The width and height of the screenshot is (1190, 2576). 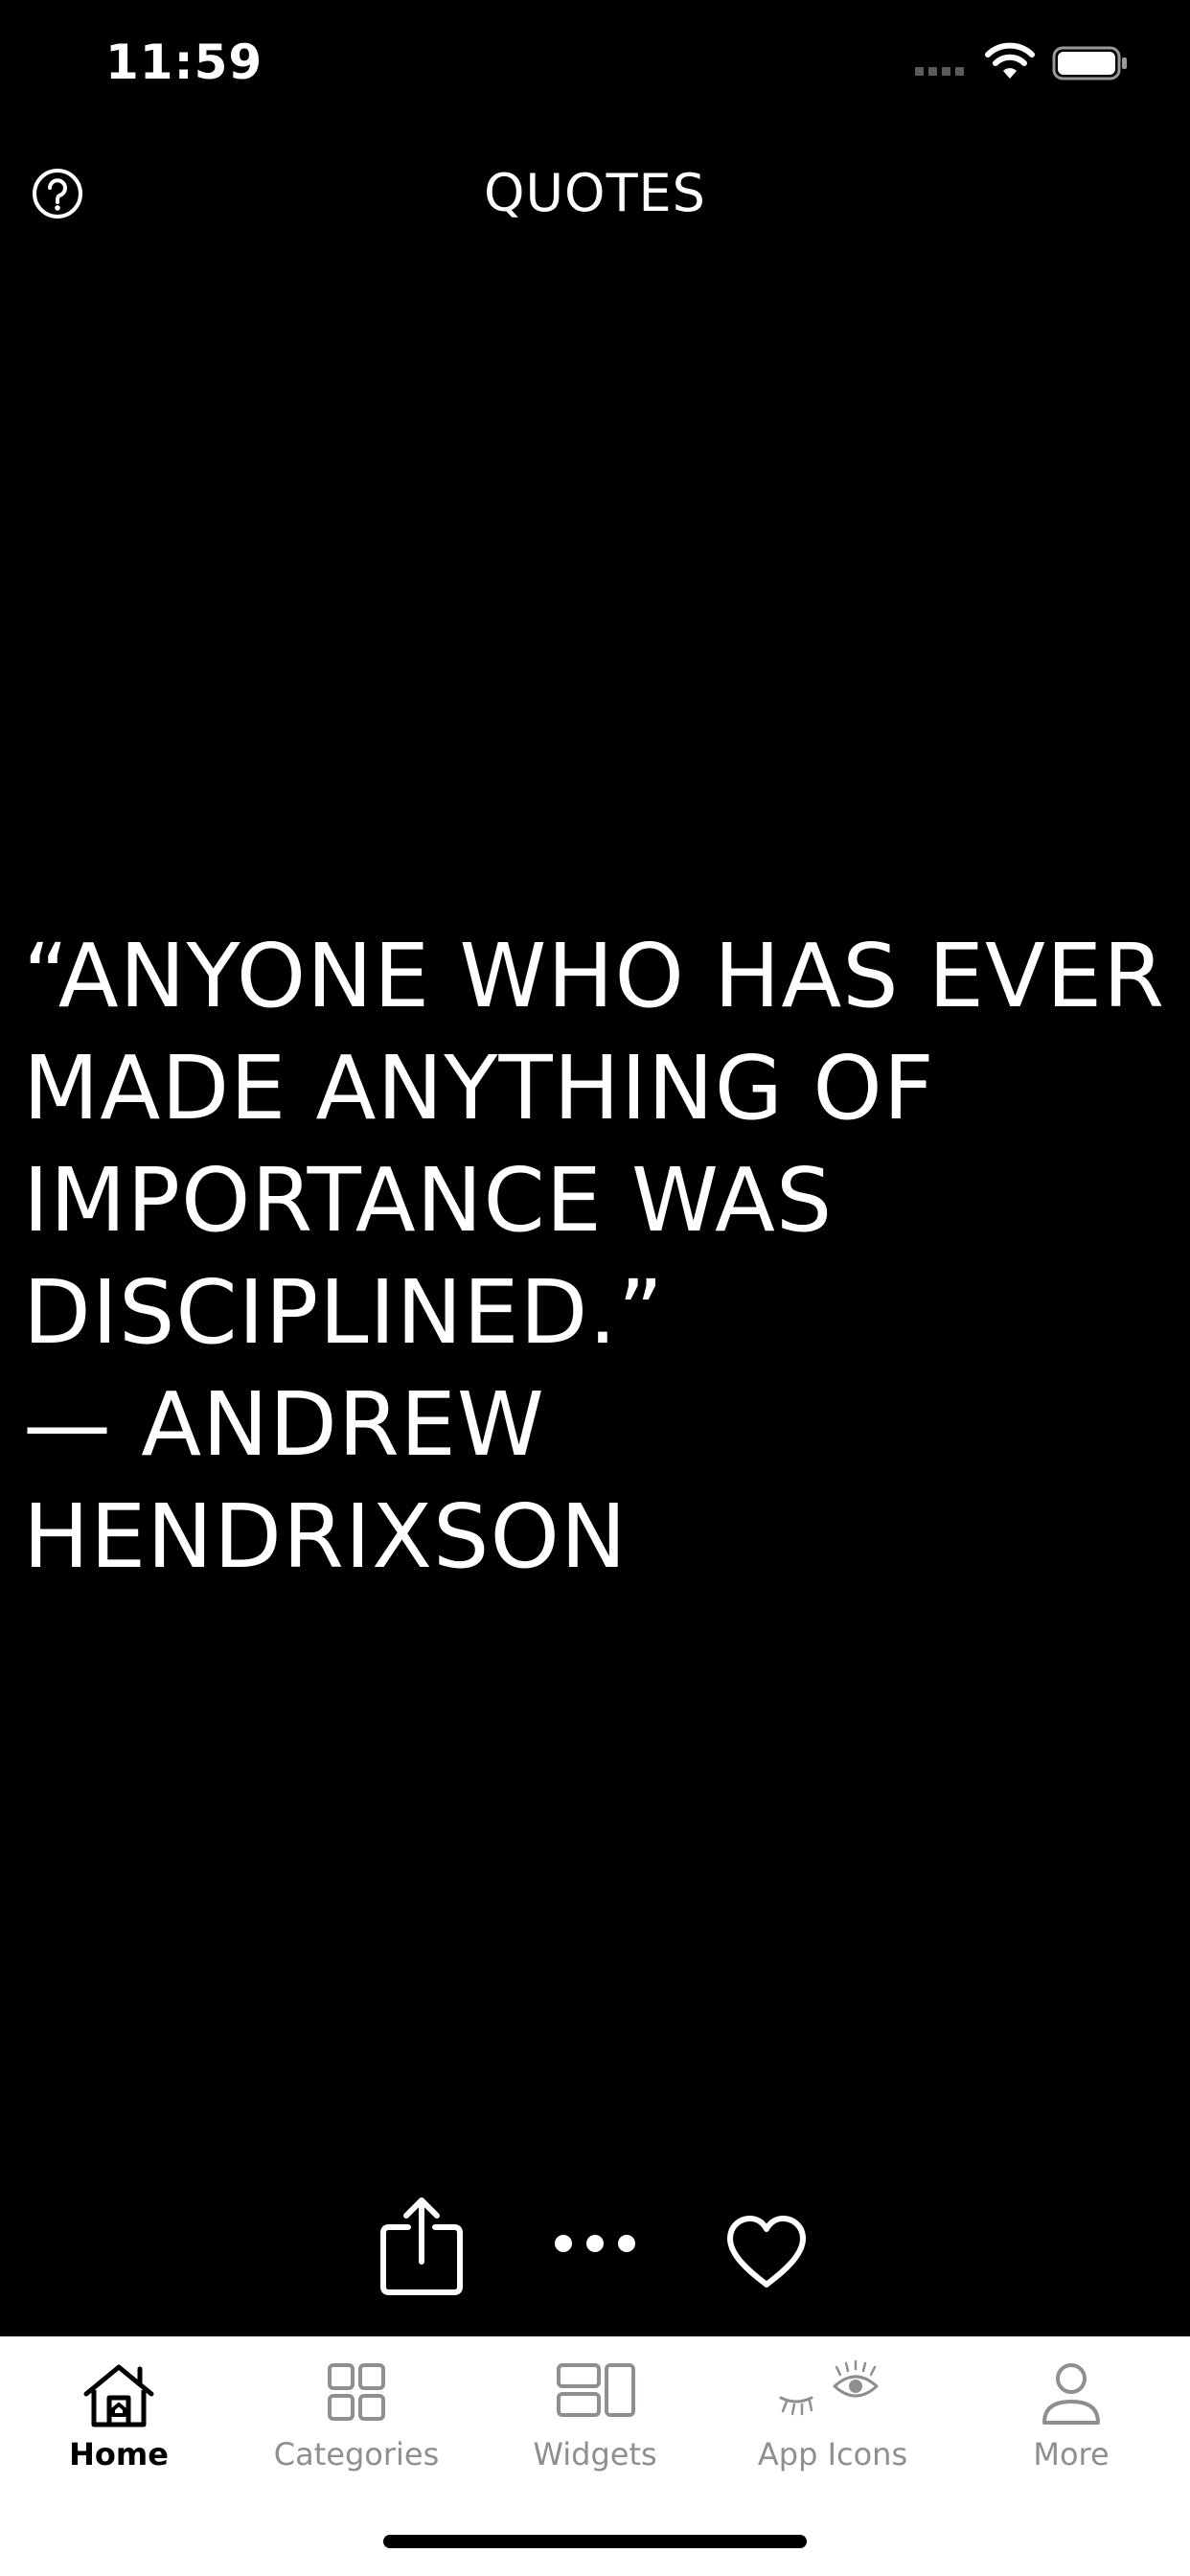 I want to click on tab-label-more: More, so click(x=1071, y=2454).